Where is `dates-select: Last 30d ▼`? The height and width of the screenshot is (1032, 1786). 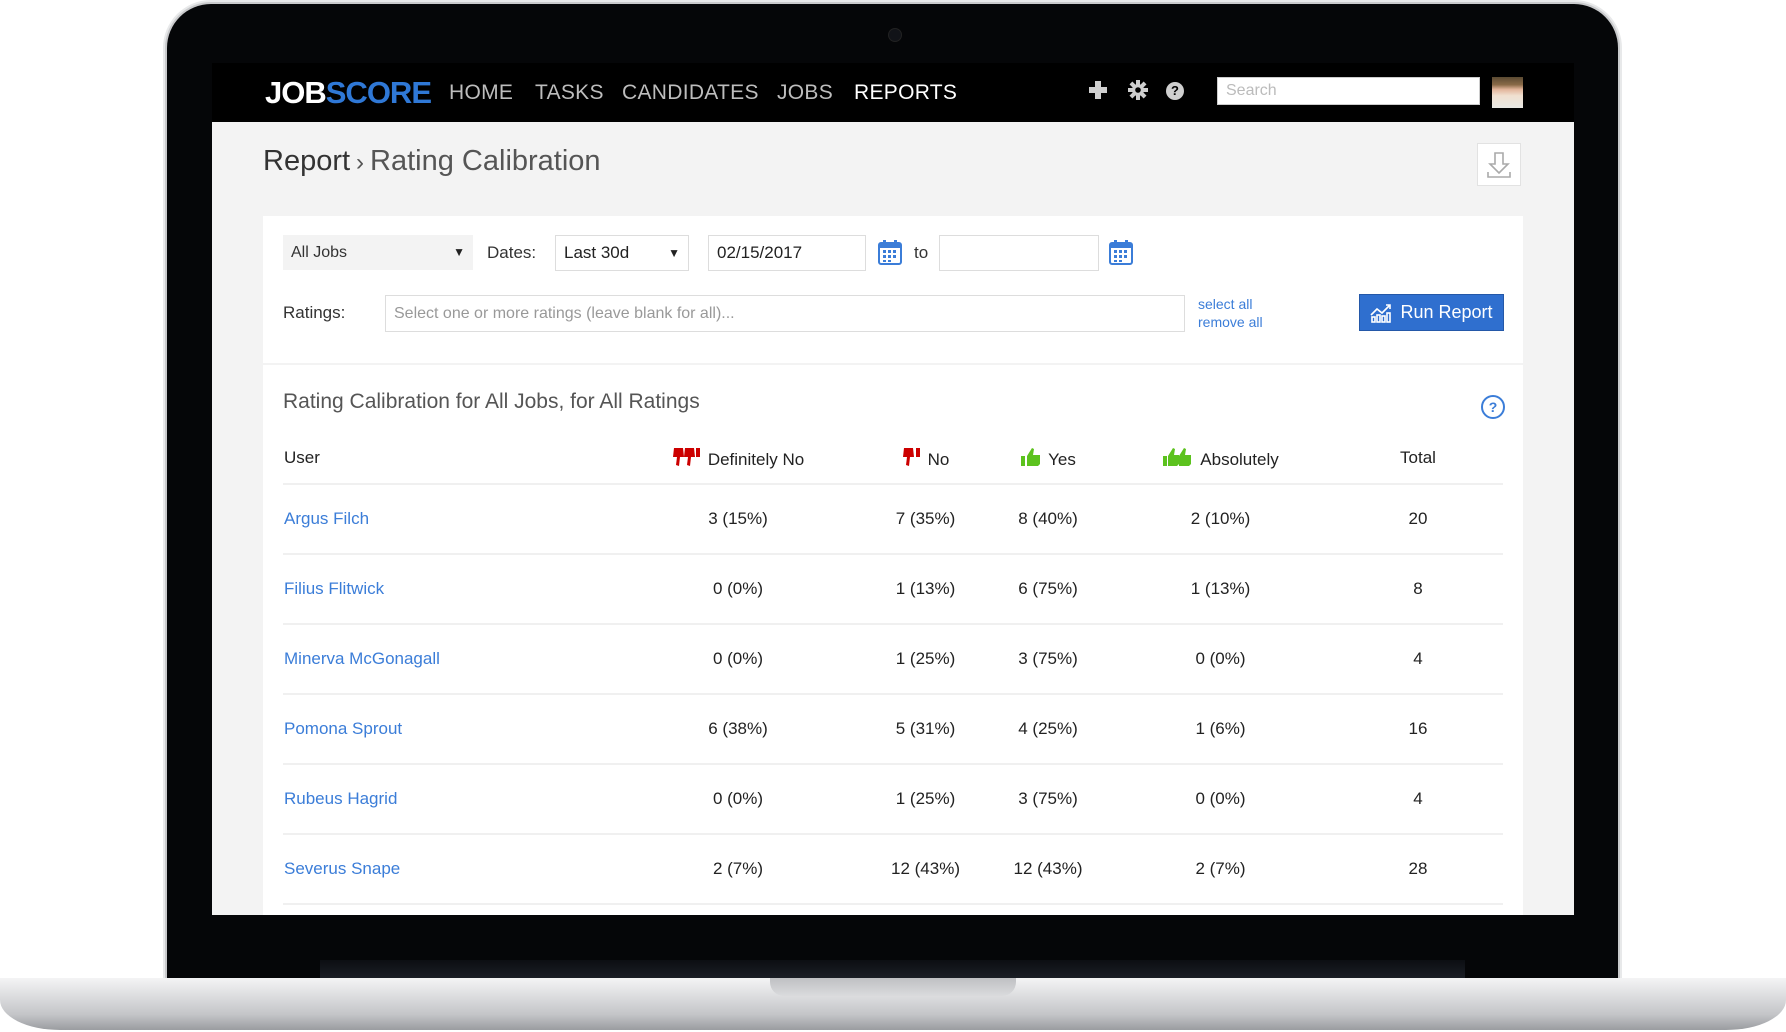
dates-select: Last 30d ▼ is located at coordinates (622, 253).